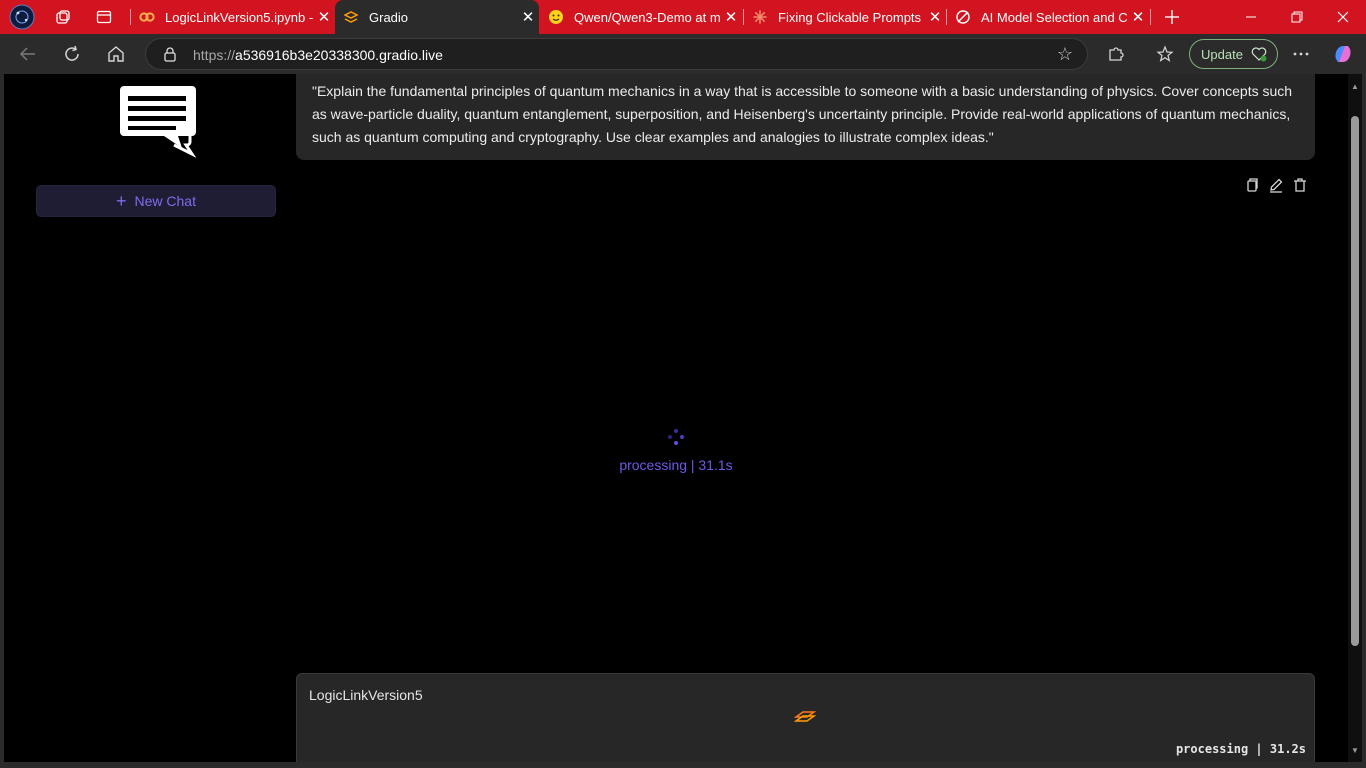 The height and width of the screenshot is (768, 1366). Describe the element at coordinates (1355, 86) in the screenshot. I see `scroll-up-icon: ▲` at that location.